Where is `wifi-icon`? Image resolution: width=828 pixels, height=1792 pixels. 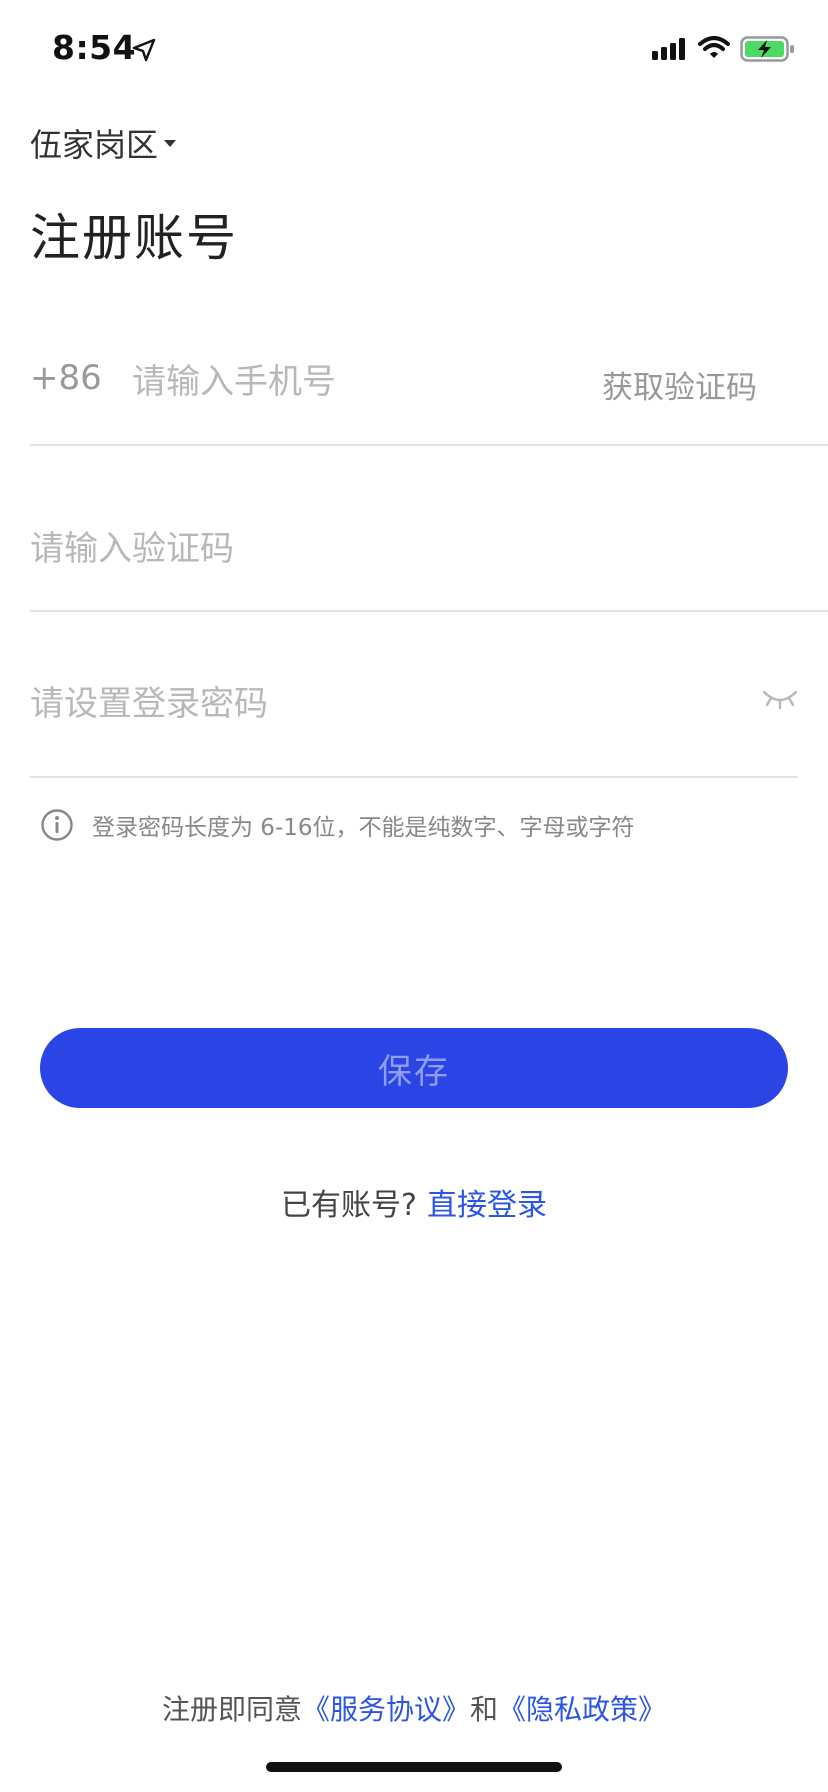 wifi-icon is located at coordinates (714, 47).